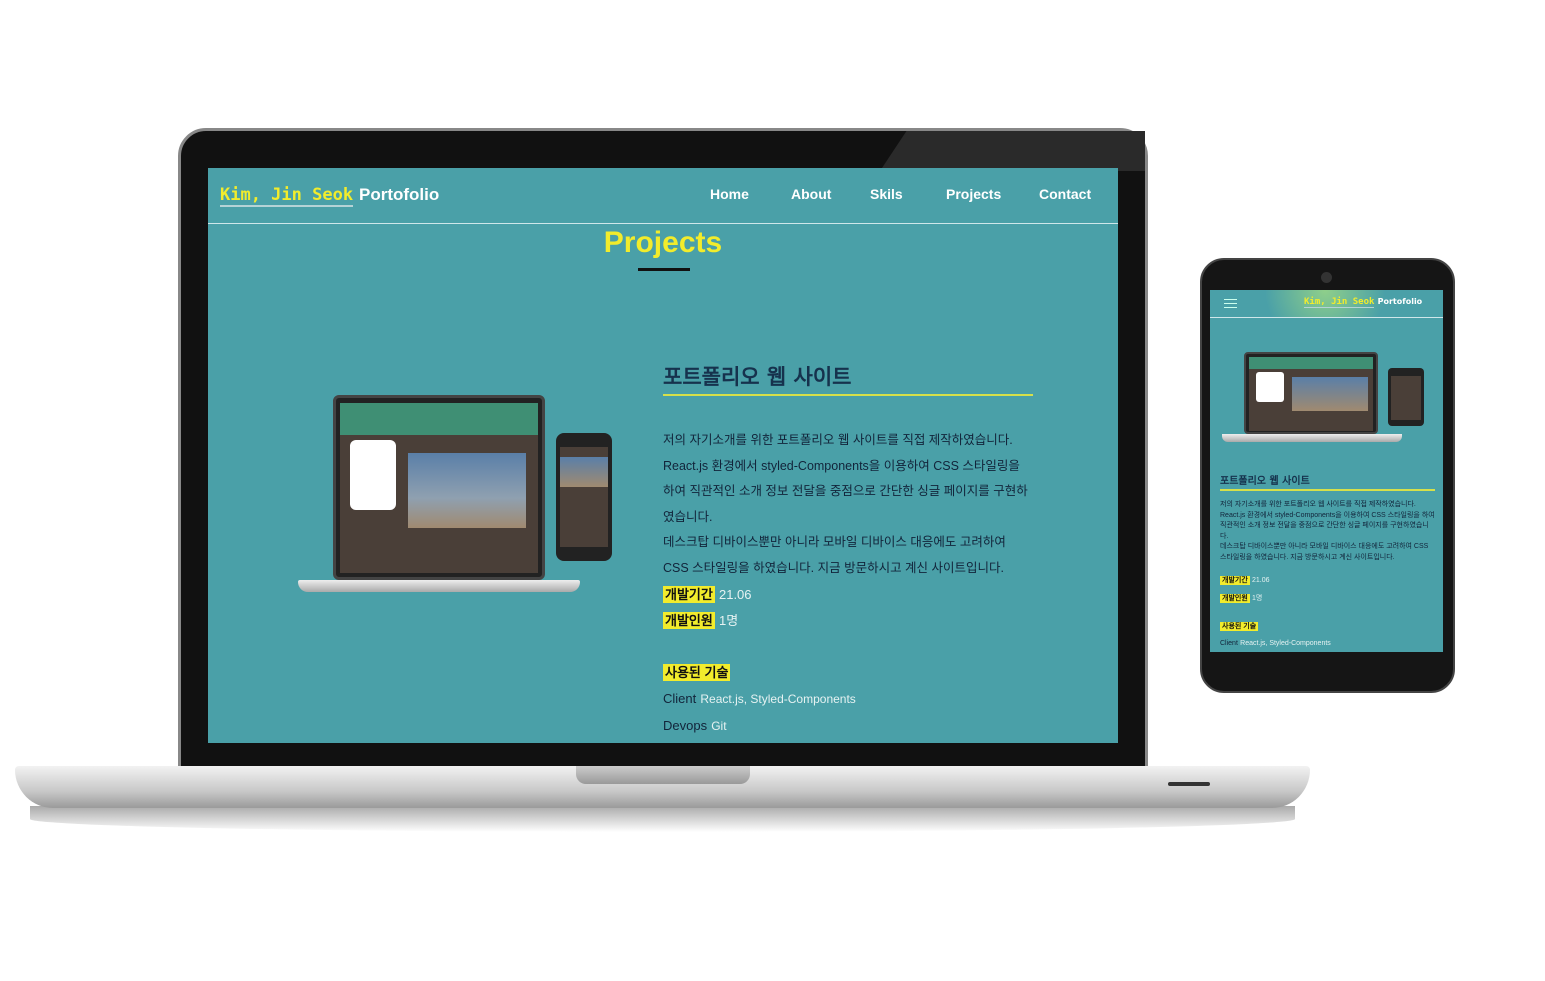 This screenshot has height=981, width=1545. Describe the element at coordinates (759, 698) in the screenshot. I see `client-row: Client React.js, Styled-Components` at that location.